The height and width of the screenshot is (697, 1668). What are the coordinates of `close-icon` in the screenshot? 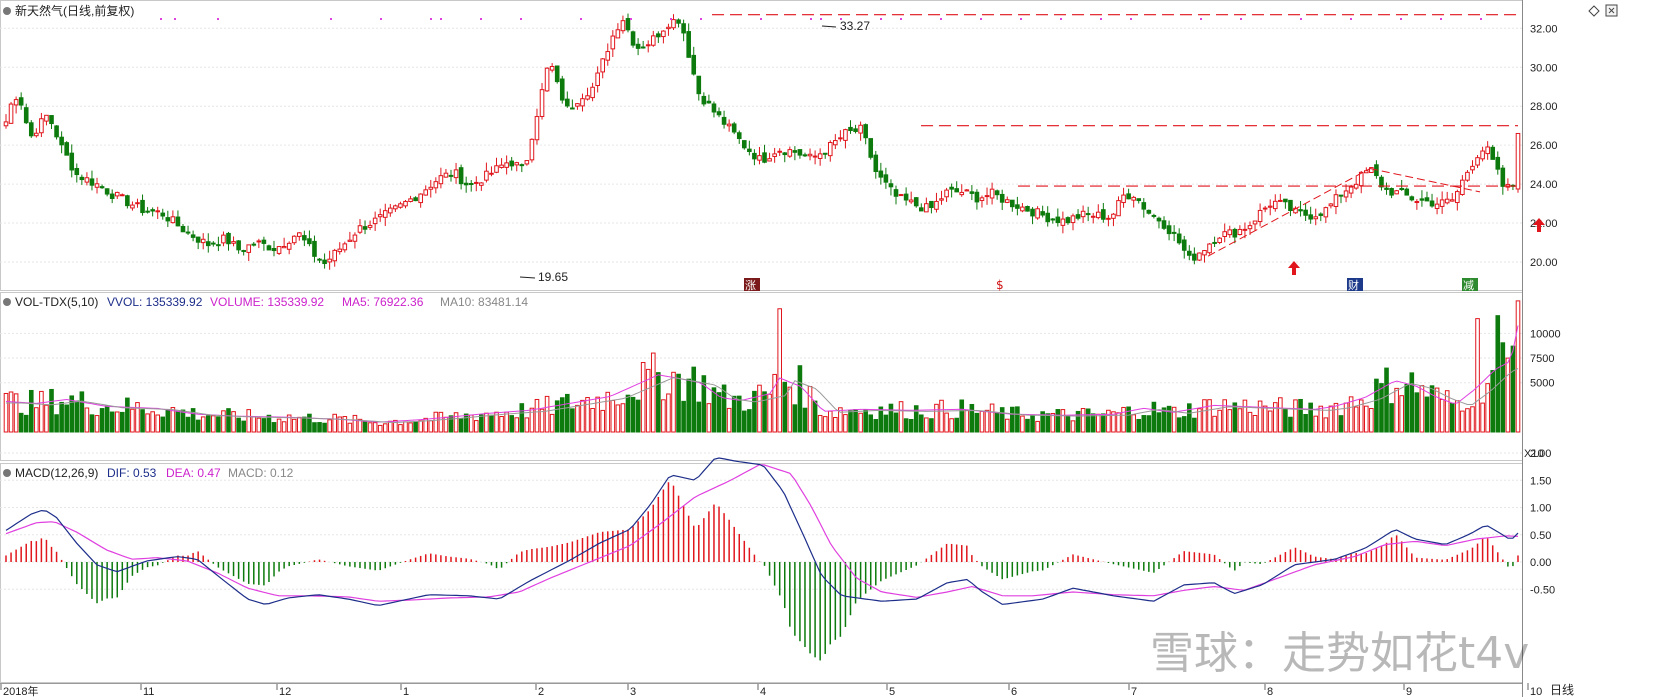 It's located at (1611, 10).